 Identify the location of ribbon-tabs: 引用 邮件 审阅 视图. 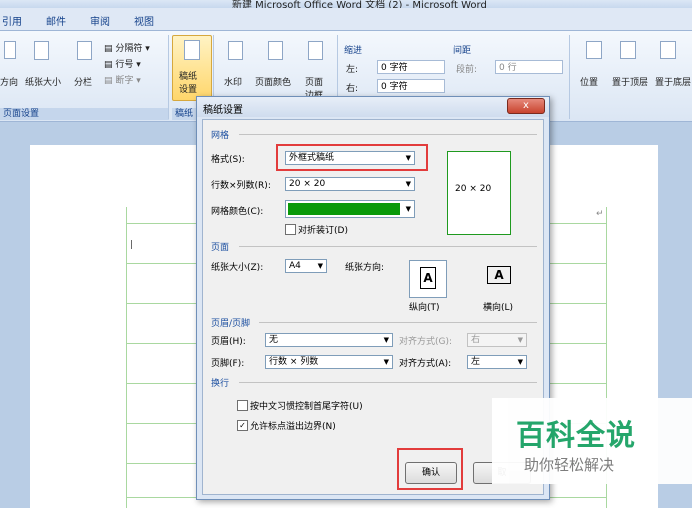
(346, 19).